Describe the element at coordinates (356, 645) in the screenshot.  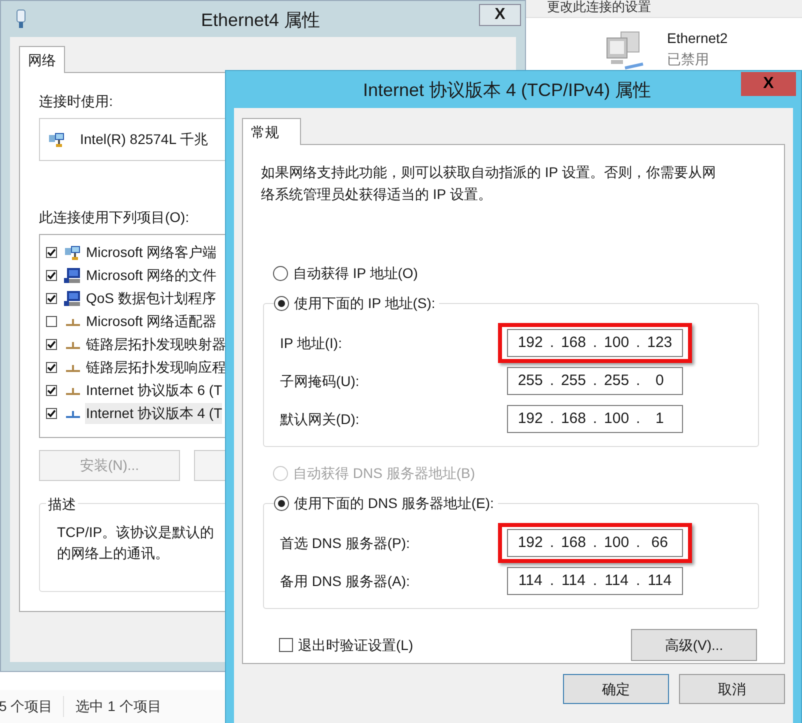
I see `checkbox-label: 退出时验证设置(L)` at that location.